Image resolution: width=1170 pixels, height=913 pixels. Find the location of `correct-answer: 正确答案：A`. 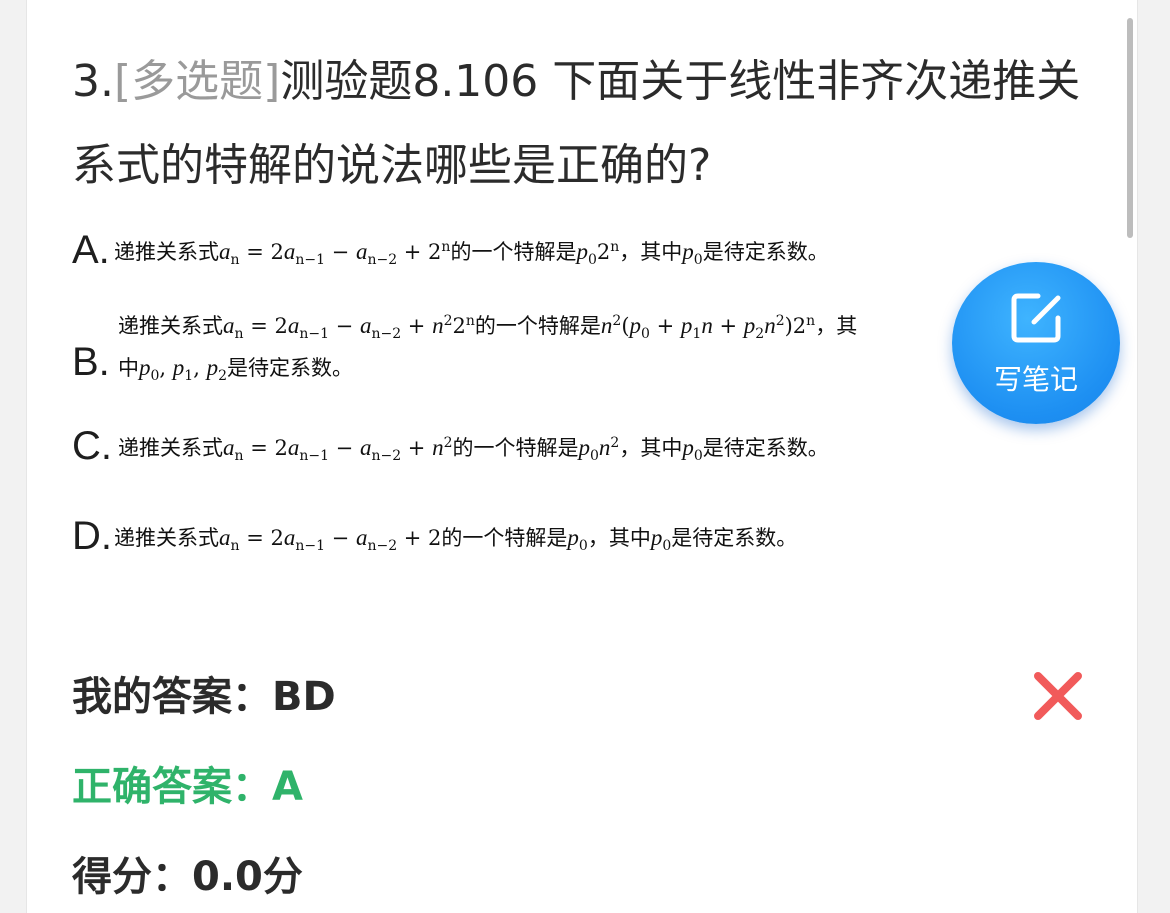

correct-answer: 正确答案：A is located at coordinates (187, 783).